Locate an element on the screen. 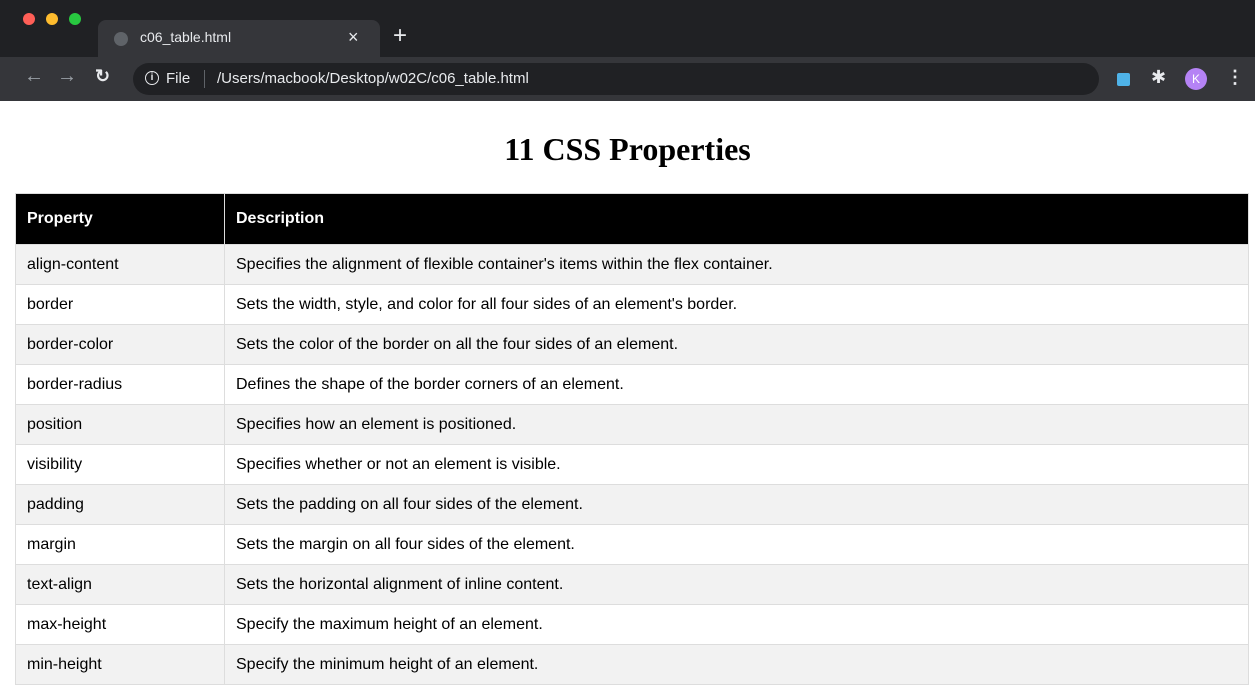 Image resolution: width=1255 pixels, height=696 pixels. forward-arrow-icon: → is located at coordinates (67, 76).